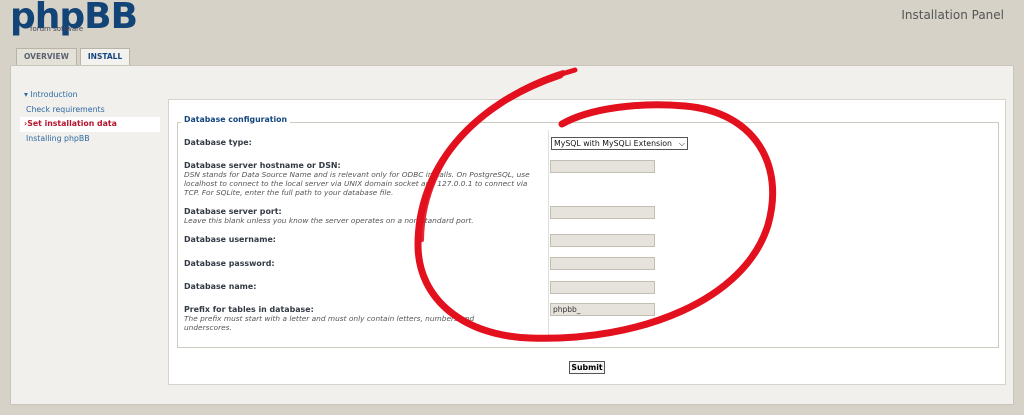 The height and width of the screenshot is (415, 1024). I want to click on port-label: Database server port:, so click(233, 211).